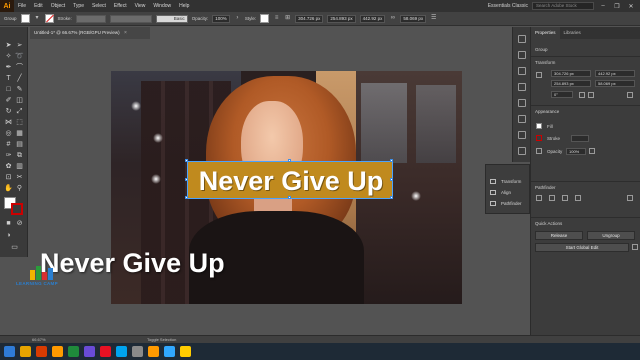  What do you see at coordinates (553, 138) in the screenshot?
I see `stroke-label: Stroke` at bounding box center [553, 138].